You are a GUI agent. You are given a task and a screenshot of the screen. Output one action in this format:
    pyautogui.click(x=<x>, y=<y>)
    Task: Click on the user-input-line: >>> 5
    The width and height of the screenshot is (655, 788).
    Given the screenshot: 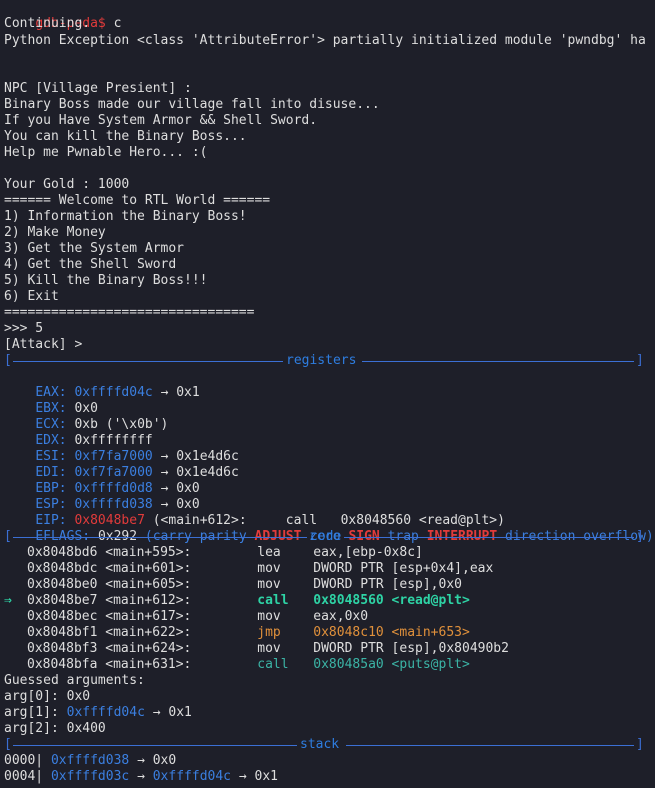 What is the action you would take?
    pyautogui.click(x=24, y=328)
    